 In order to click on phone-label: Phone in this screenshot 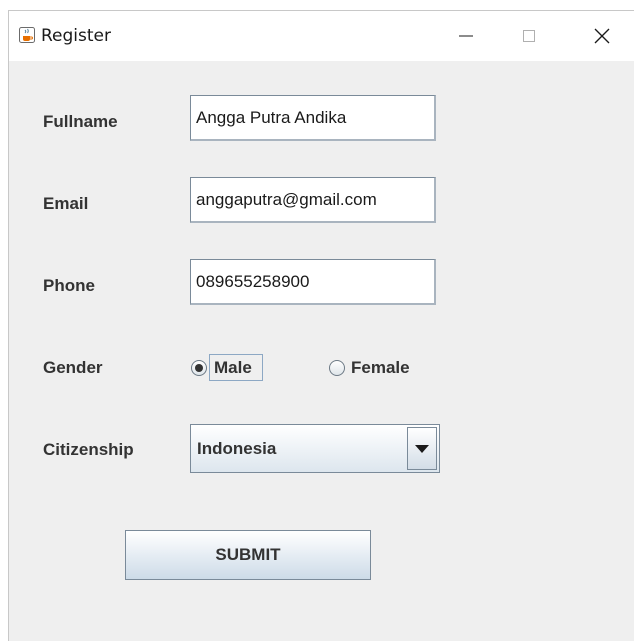, I will do `click(69, 285)`.